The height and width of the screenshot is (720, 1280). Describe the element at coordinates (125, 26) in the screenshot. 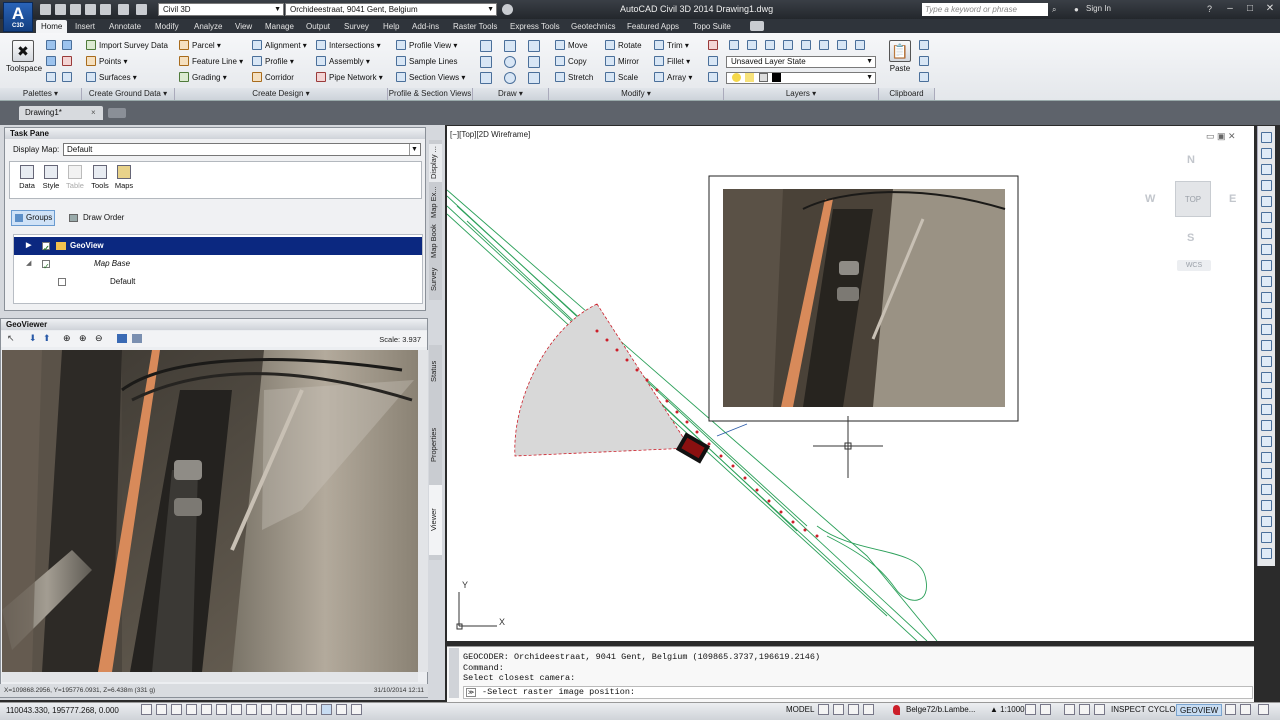

I see `tab-annotate: Annotate` at that location.